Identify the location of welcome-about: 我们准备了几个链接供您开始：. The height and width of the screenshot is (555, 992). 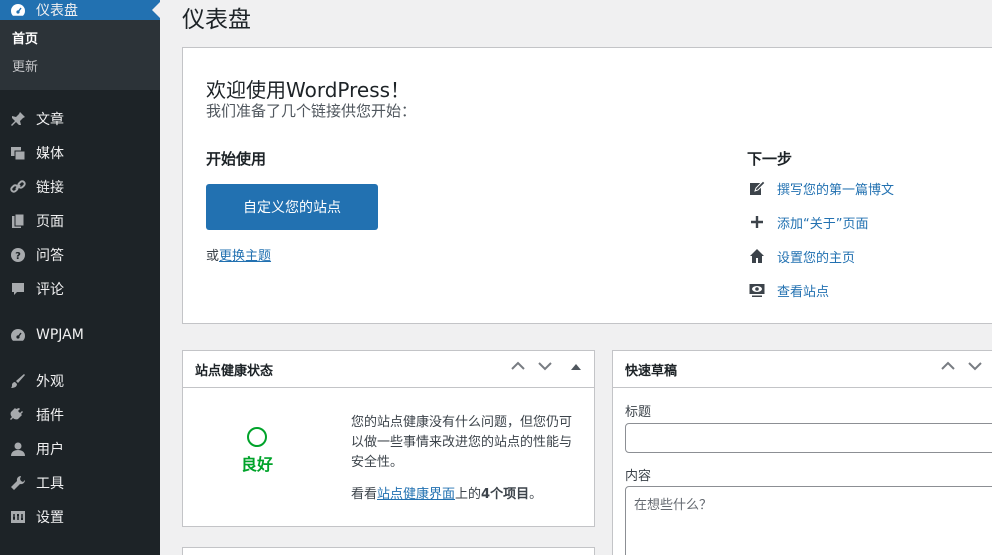
(311, 111).